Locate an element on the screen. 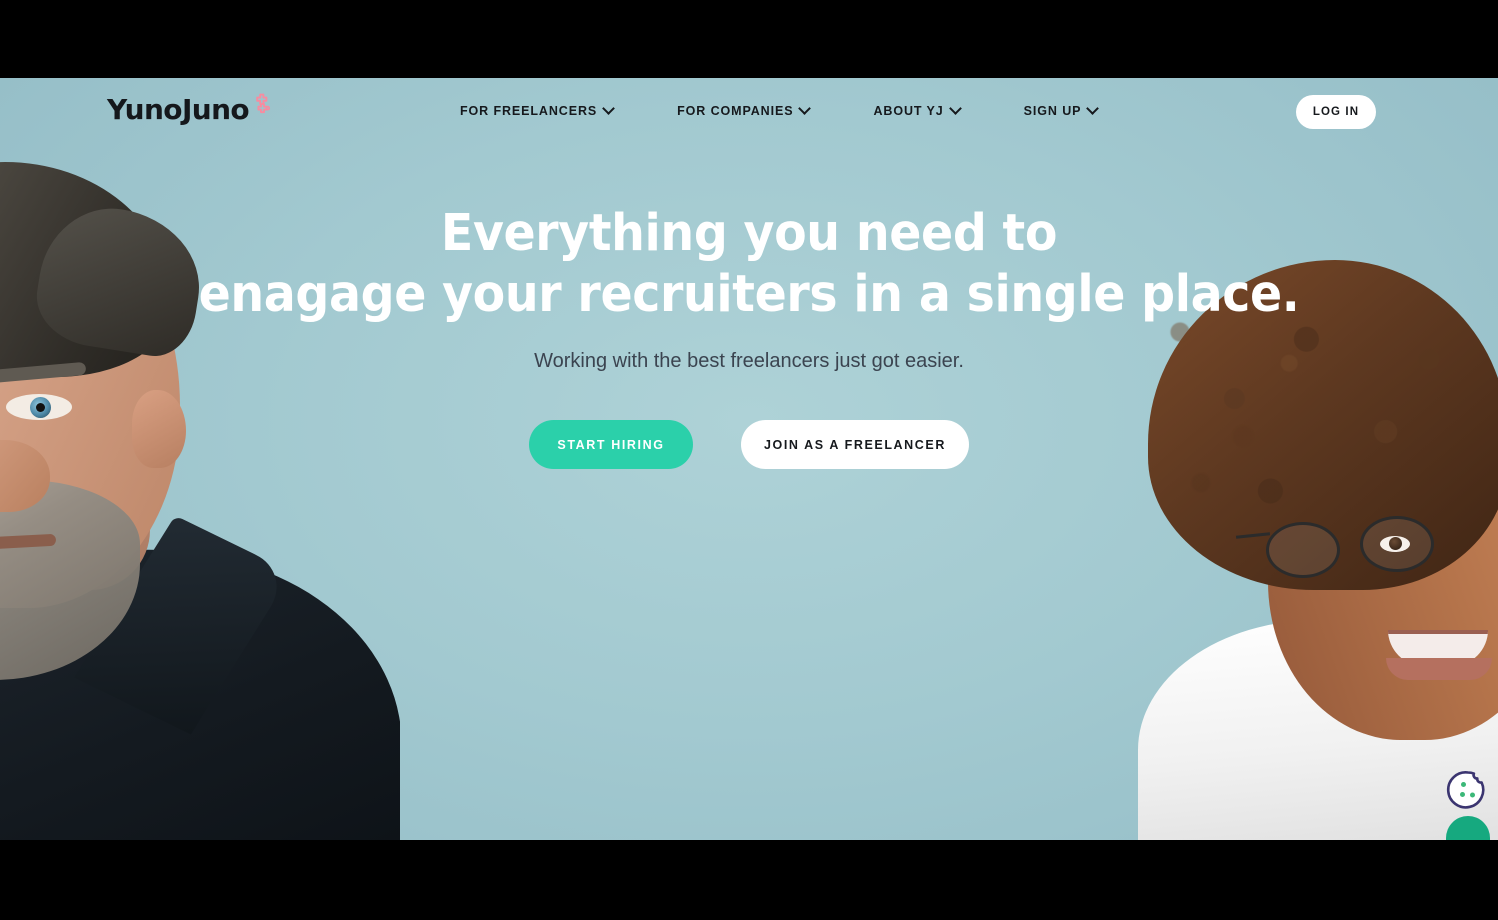 This screenshot has width=1498, height=920. logo-link: YunoJuno is located at coordinates (190, 109).